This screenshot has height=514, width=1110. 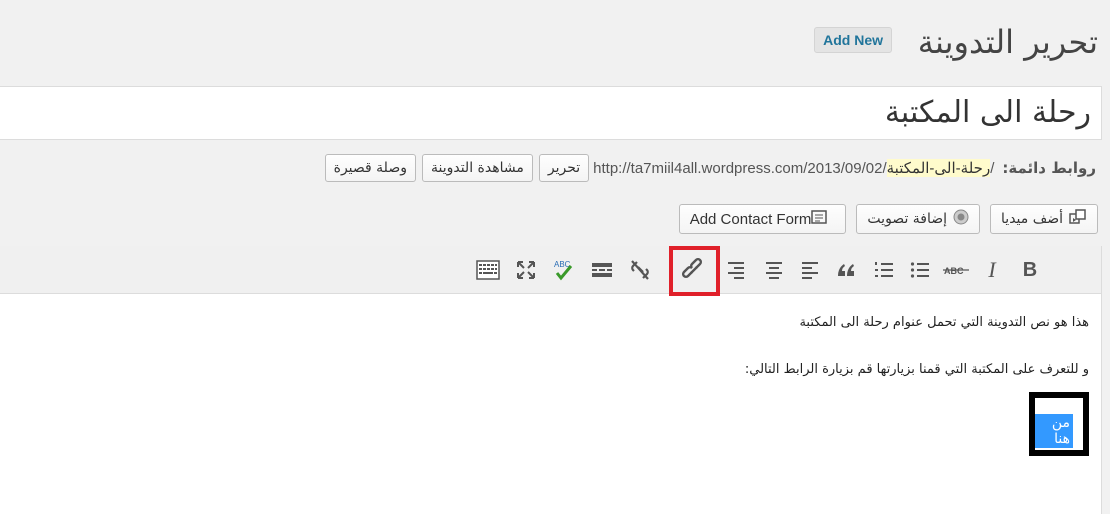 I want to click on post-title-text: رحلة الى المكتبة, so click(x=987, y=112).